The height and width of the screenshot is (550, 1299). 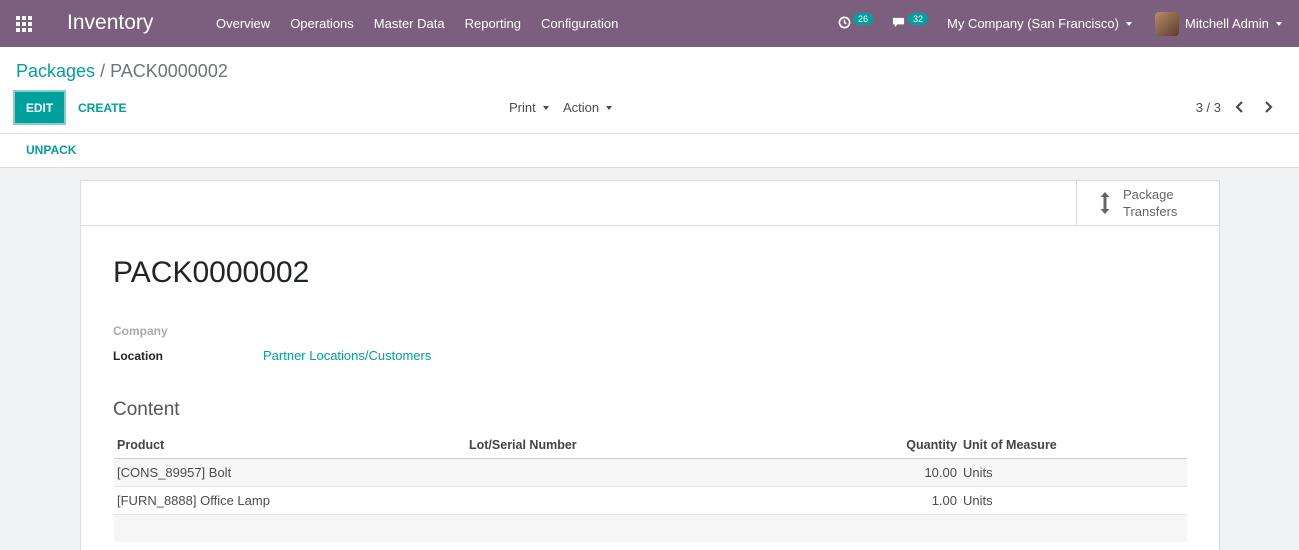 I want to click on header-uom: Unit of Measure, so click(x=1073, y=445).